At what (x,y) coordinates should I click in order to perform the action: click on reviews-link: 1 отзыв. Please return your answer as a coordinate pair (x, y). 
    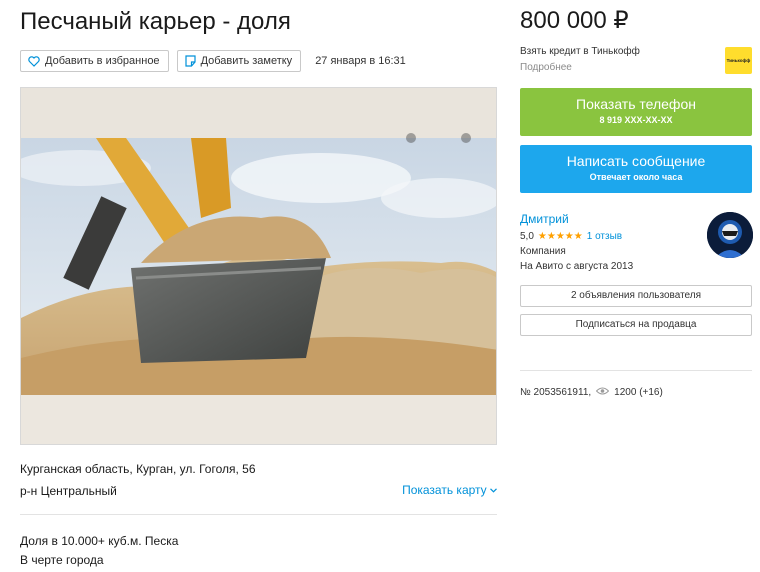
    Looking at the image, I should click on (604, 236).